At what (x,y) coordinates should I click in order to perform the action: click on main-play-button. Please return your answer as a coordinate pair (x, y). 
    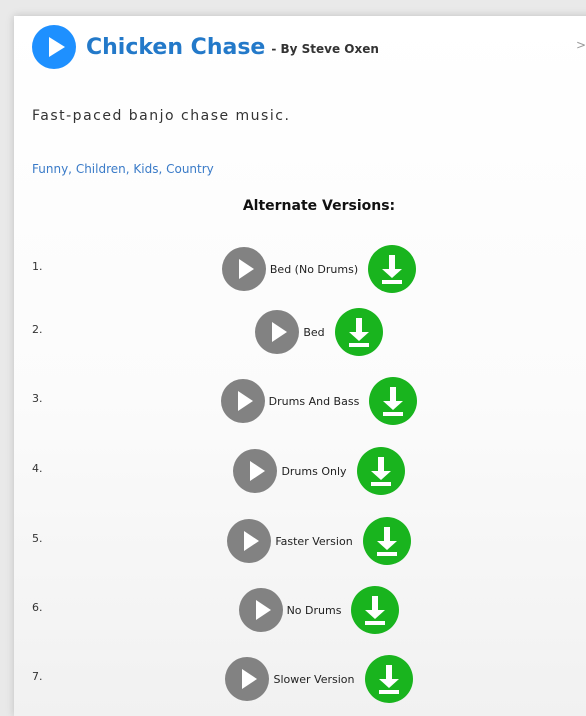
    Looking at the image, I should click on (54, 47).